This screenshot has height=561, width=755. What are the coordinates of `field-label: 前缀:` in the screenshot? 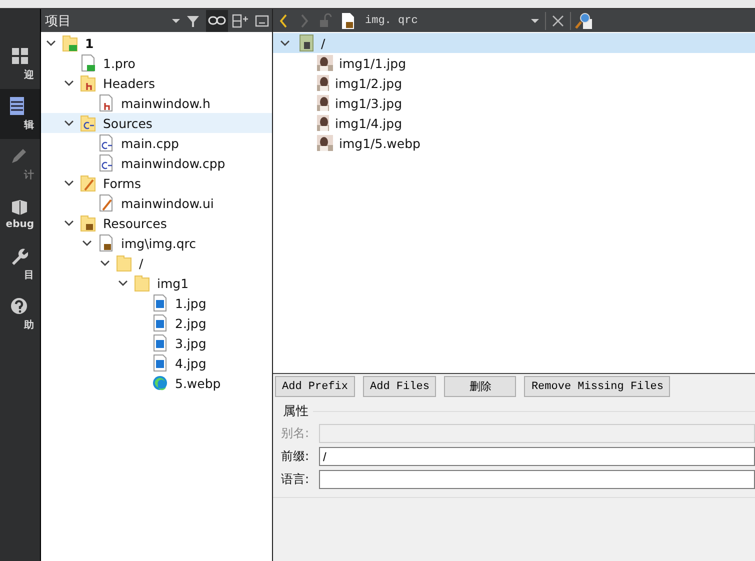 It's located at (295, 456).